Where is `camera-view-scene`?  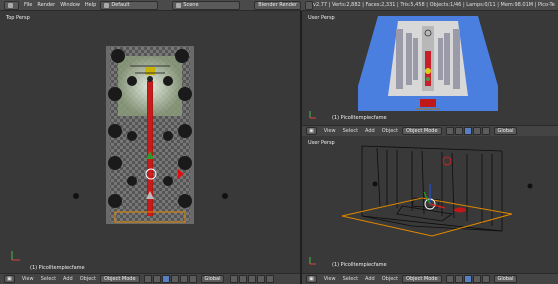
camera-view-scene is located at coordinates (403, 67).